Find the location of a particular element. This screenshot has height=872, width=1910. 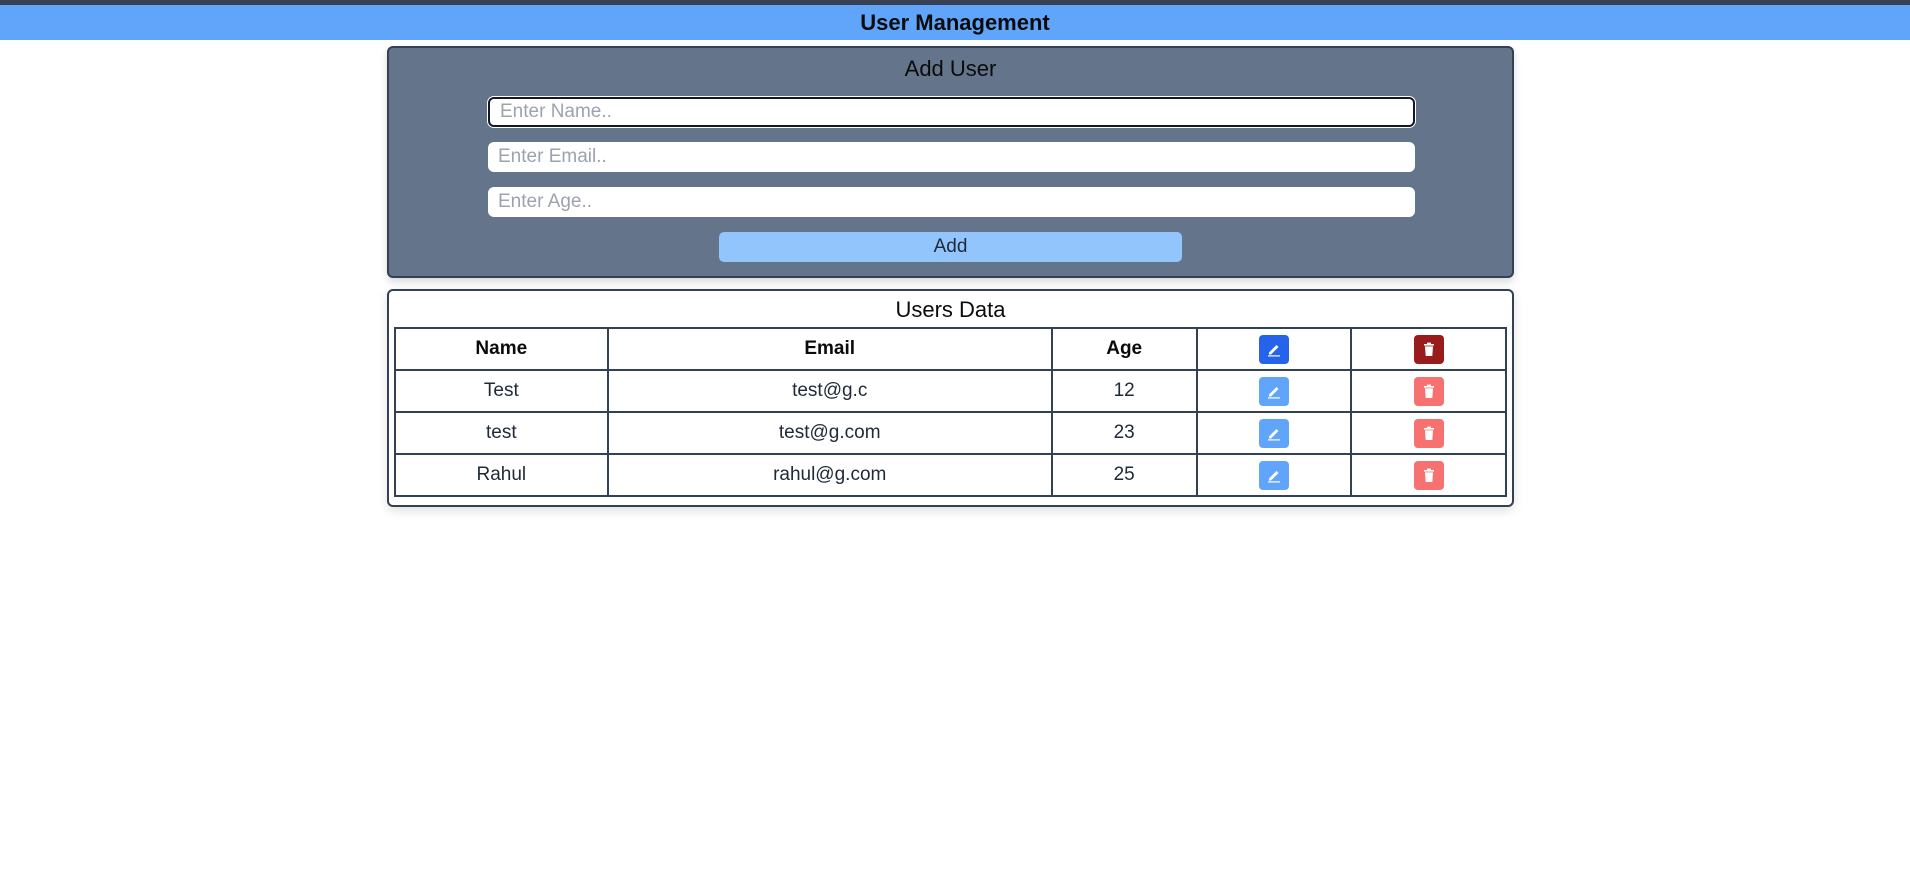

cell-email: test@g.c is located at coordinates (829, 391).